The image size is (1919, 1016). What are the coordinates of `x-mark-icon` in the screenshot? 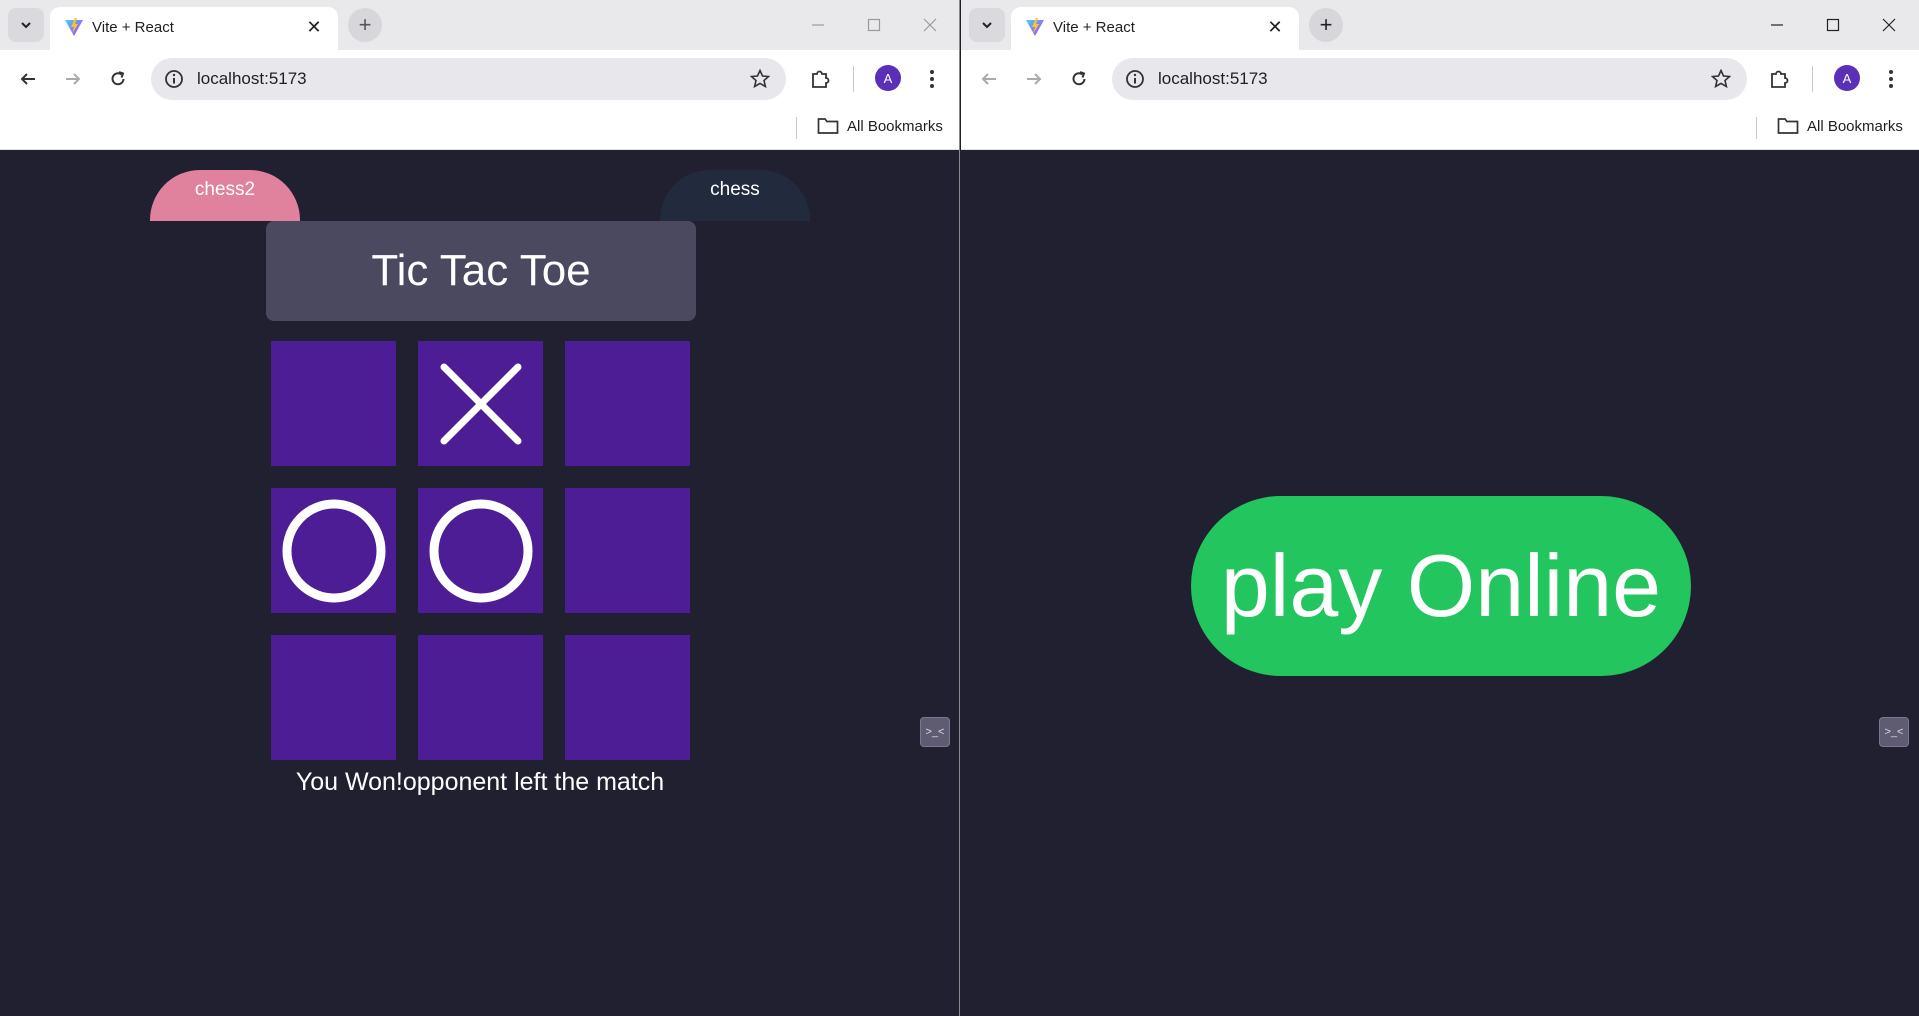 It's located at (480, 403).